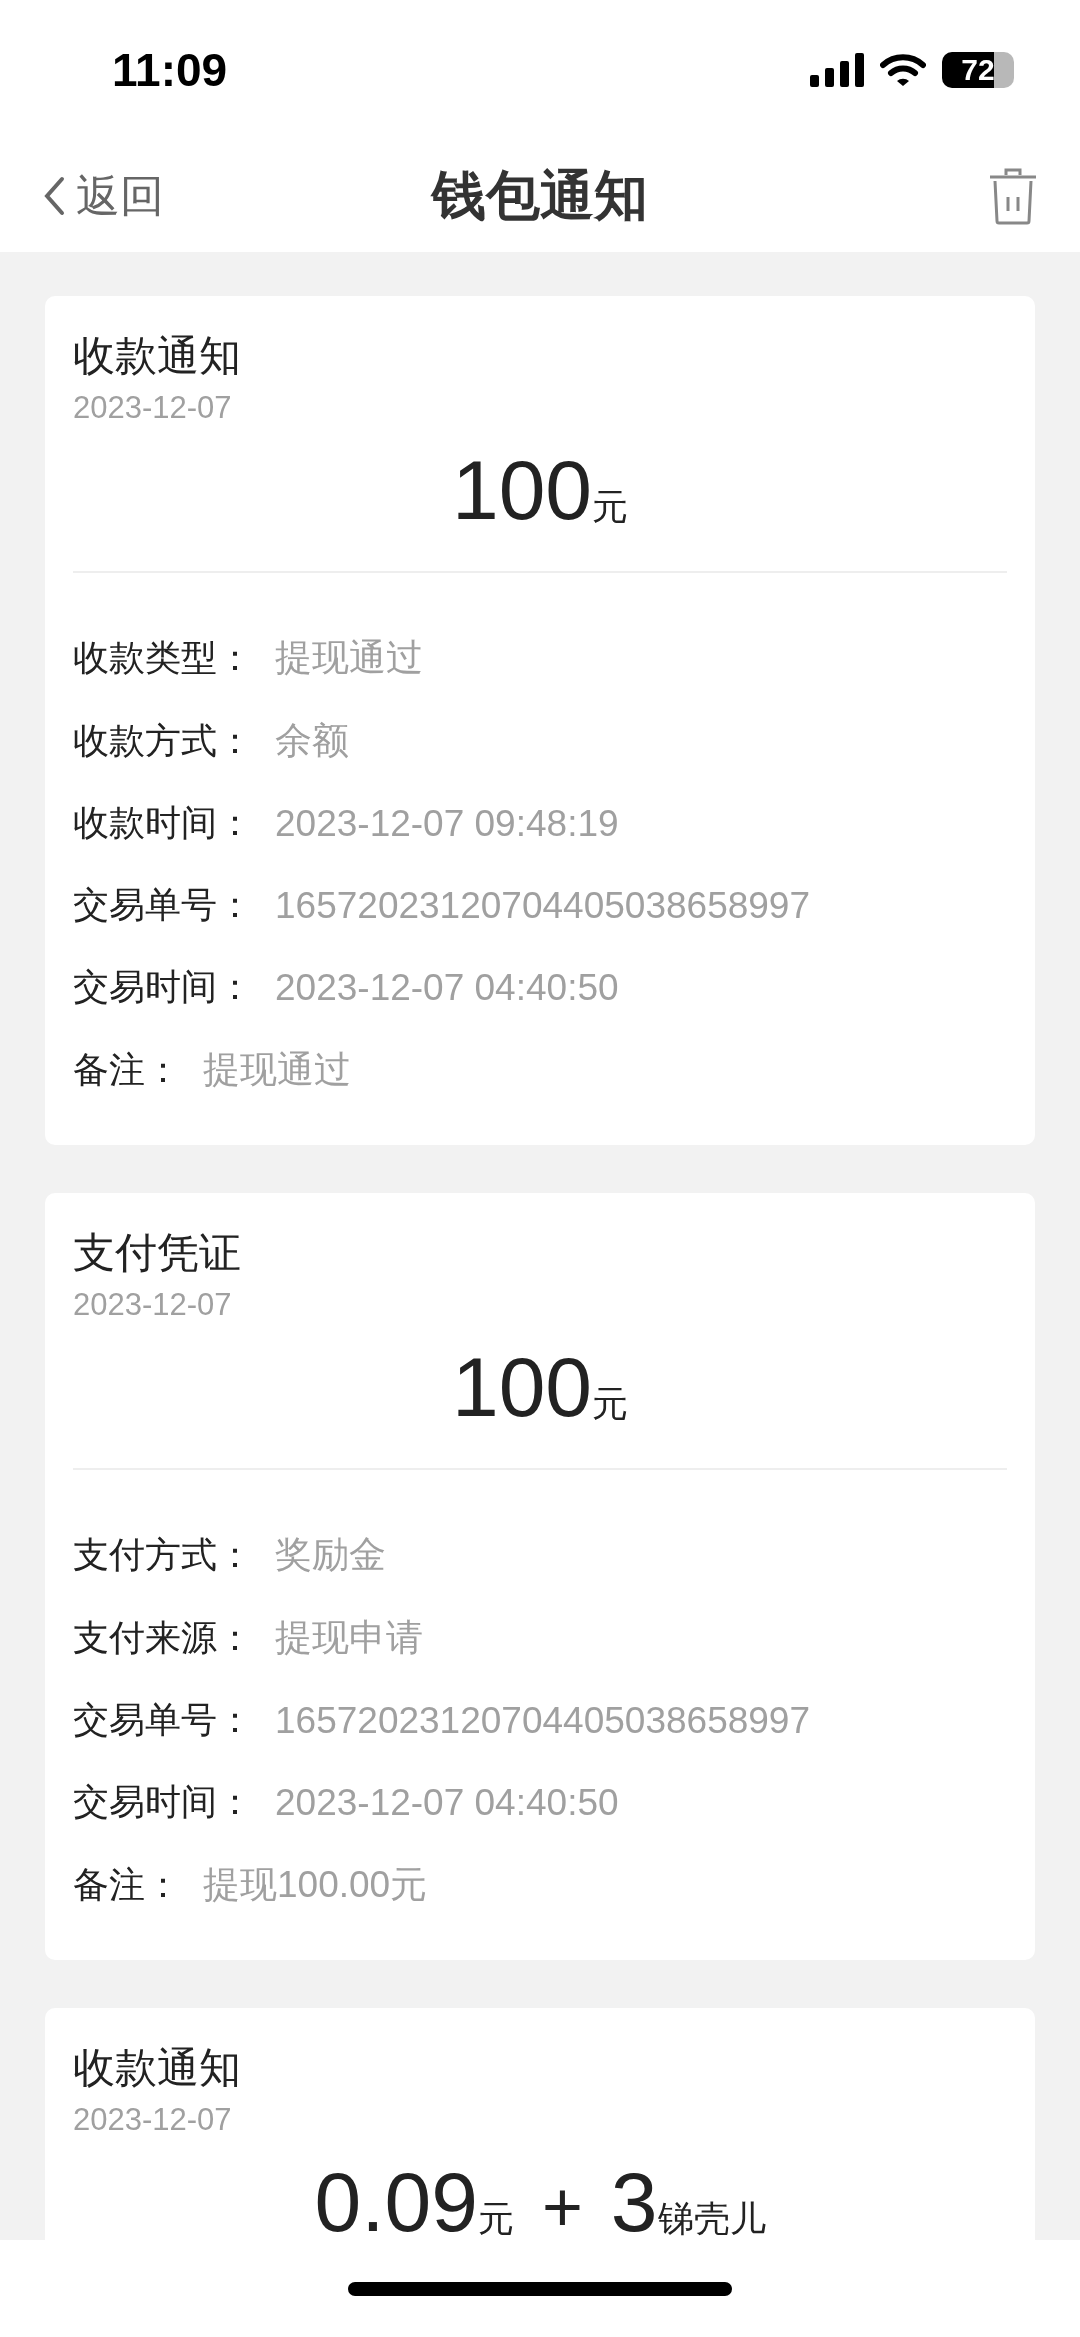 The image size is (1080, 2337). What do you see at coordinates (163, 1637) in the screenshot?
I see `field-label: 支付来源：` at bounding box center [163, 1637].